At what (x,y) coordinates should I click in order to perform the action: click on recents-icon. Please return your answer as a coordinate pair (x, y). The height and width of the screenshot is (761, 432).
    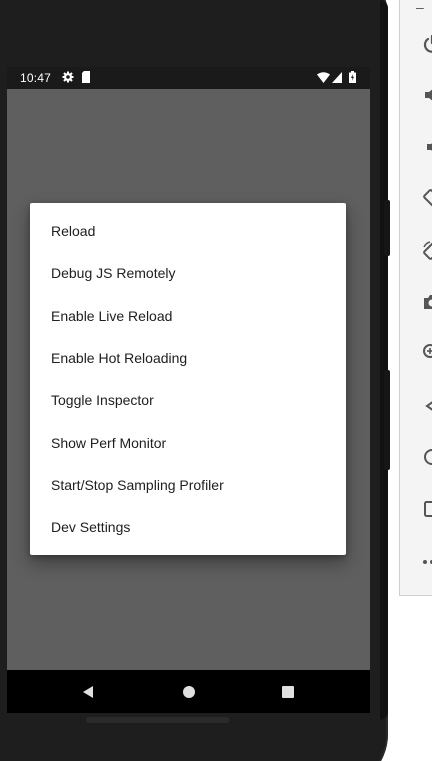
    Looking at the image, I should click on (288, 692).